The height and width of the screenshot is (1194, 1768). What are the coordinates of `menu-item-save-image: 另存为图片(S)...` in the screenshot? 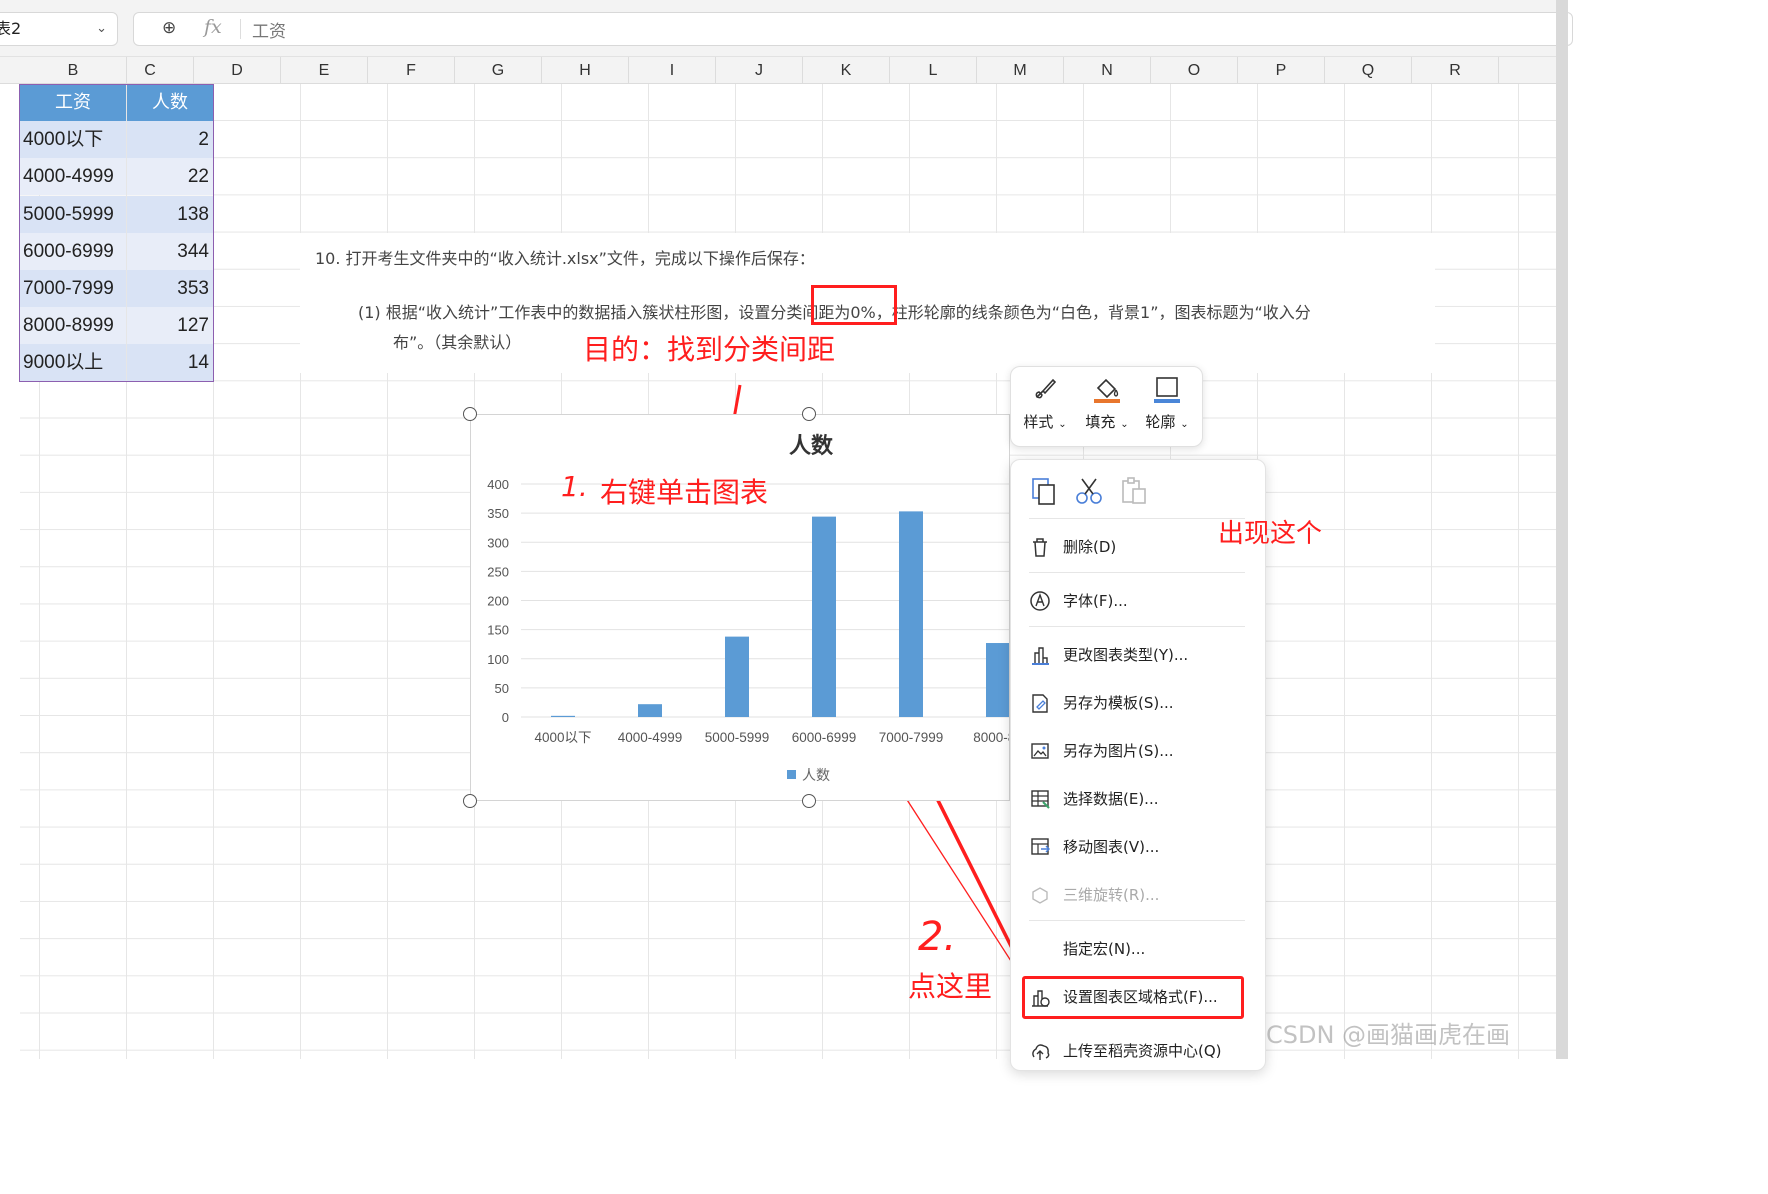 It's located at (1139, 751).